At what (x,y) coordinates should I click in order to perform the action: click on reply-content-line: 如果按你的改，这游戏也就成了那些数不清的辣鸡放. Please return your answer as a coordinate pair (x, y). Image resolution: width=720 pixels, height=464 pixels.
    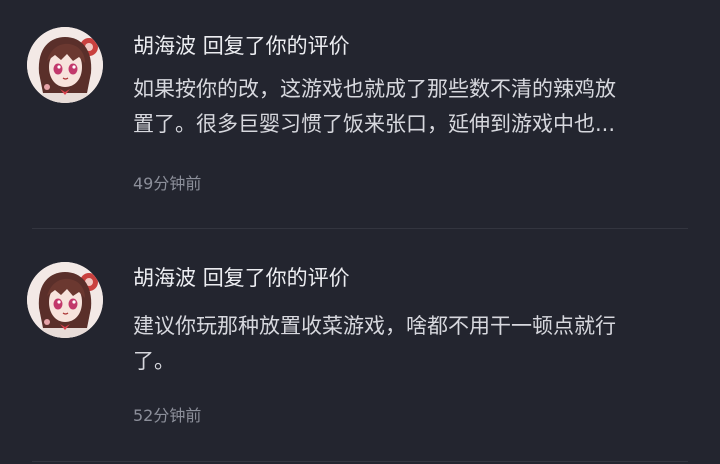
    Looking at the image, I should click on (374, 89).